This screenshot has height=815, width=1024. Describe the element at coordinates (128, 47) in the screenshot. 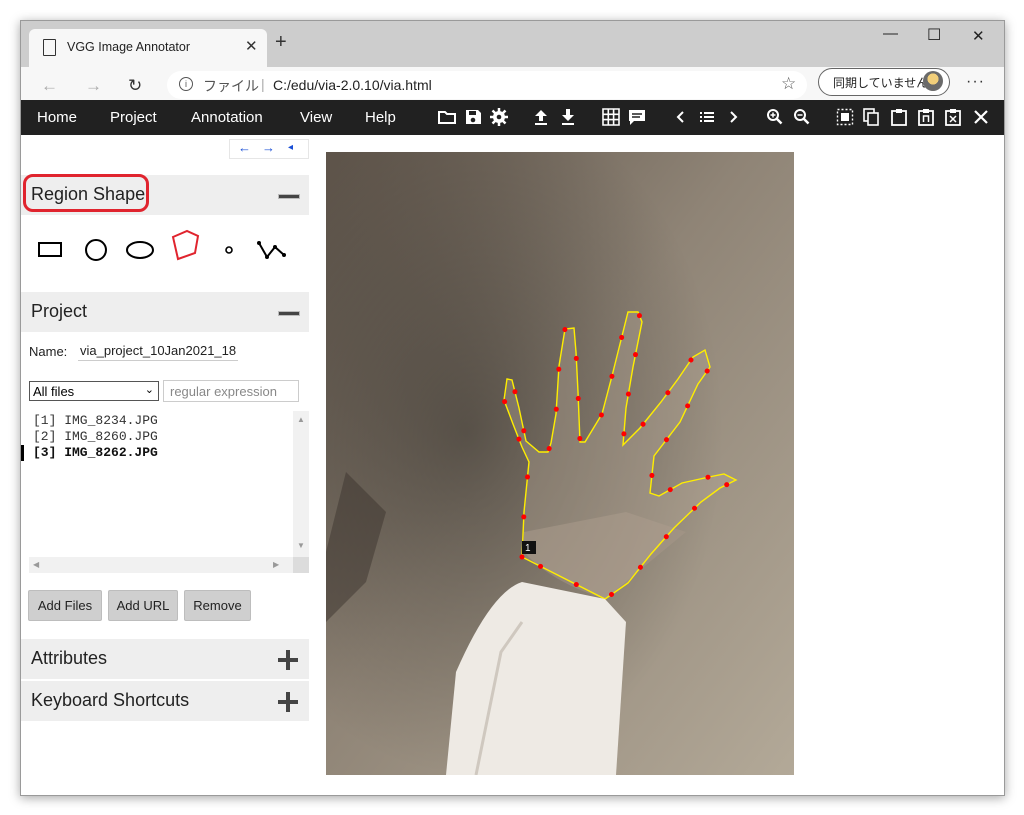

I see `tab-title: VGG Image Annotator` at that location.